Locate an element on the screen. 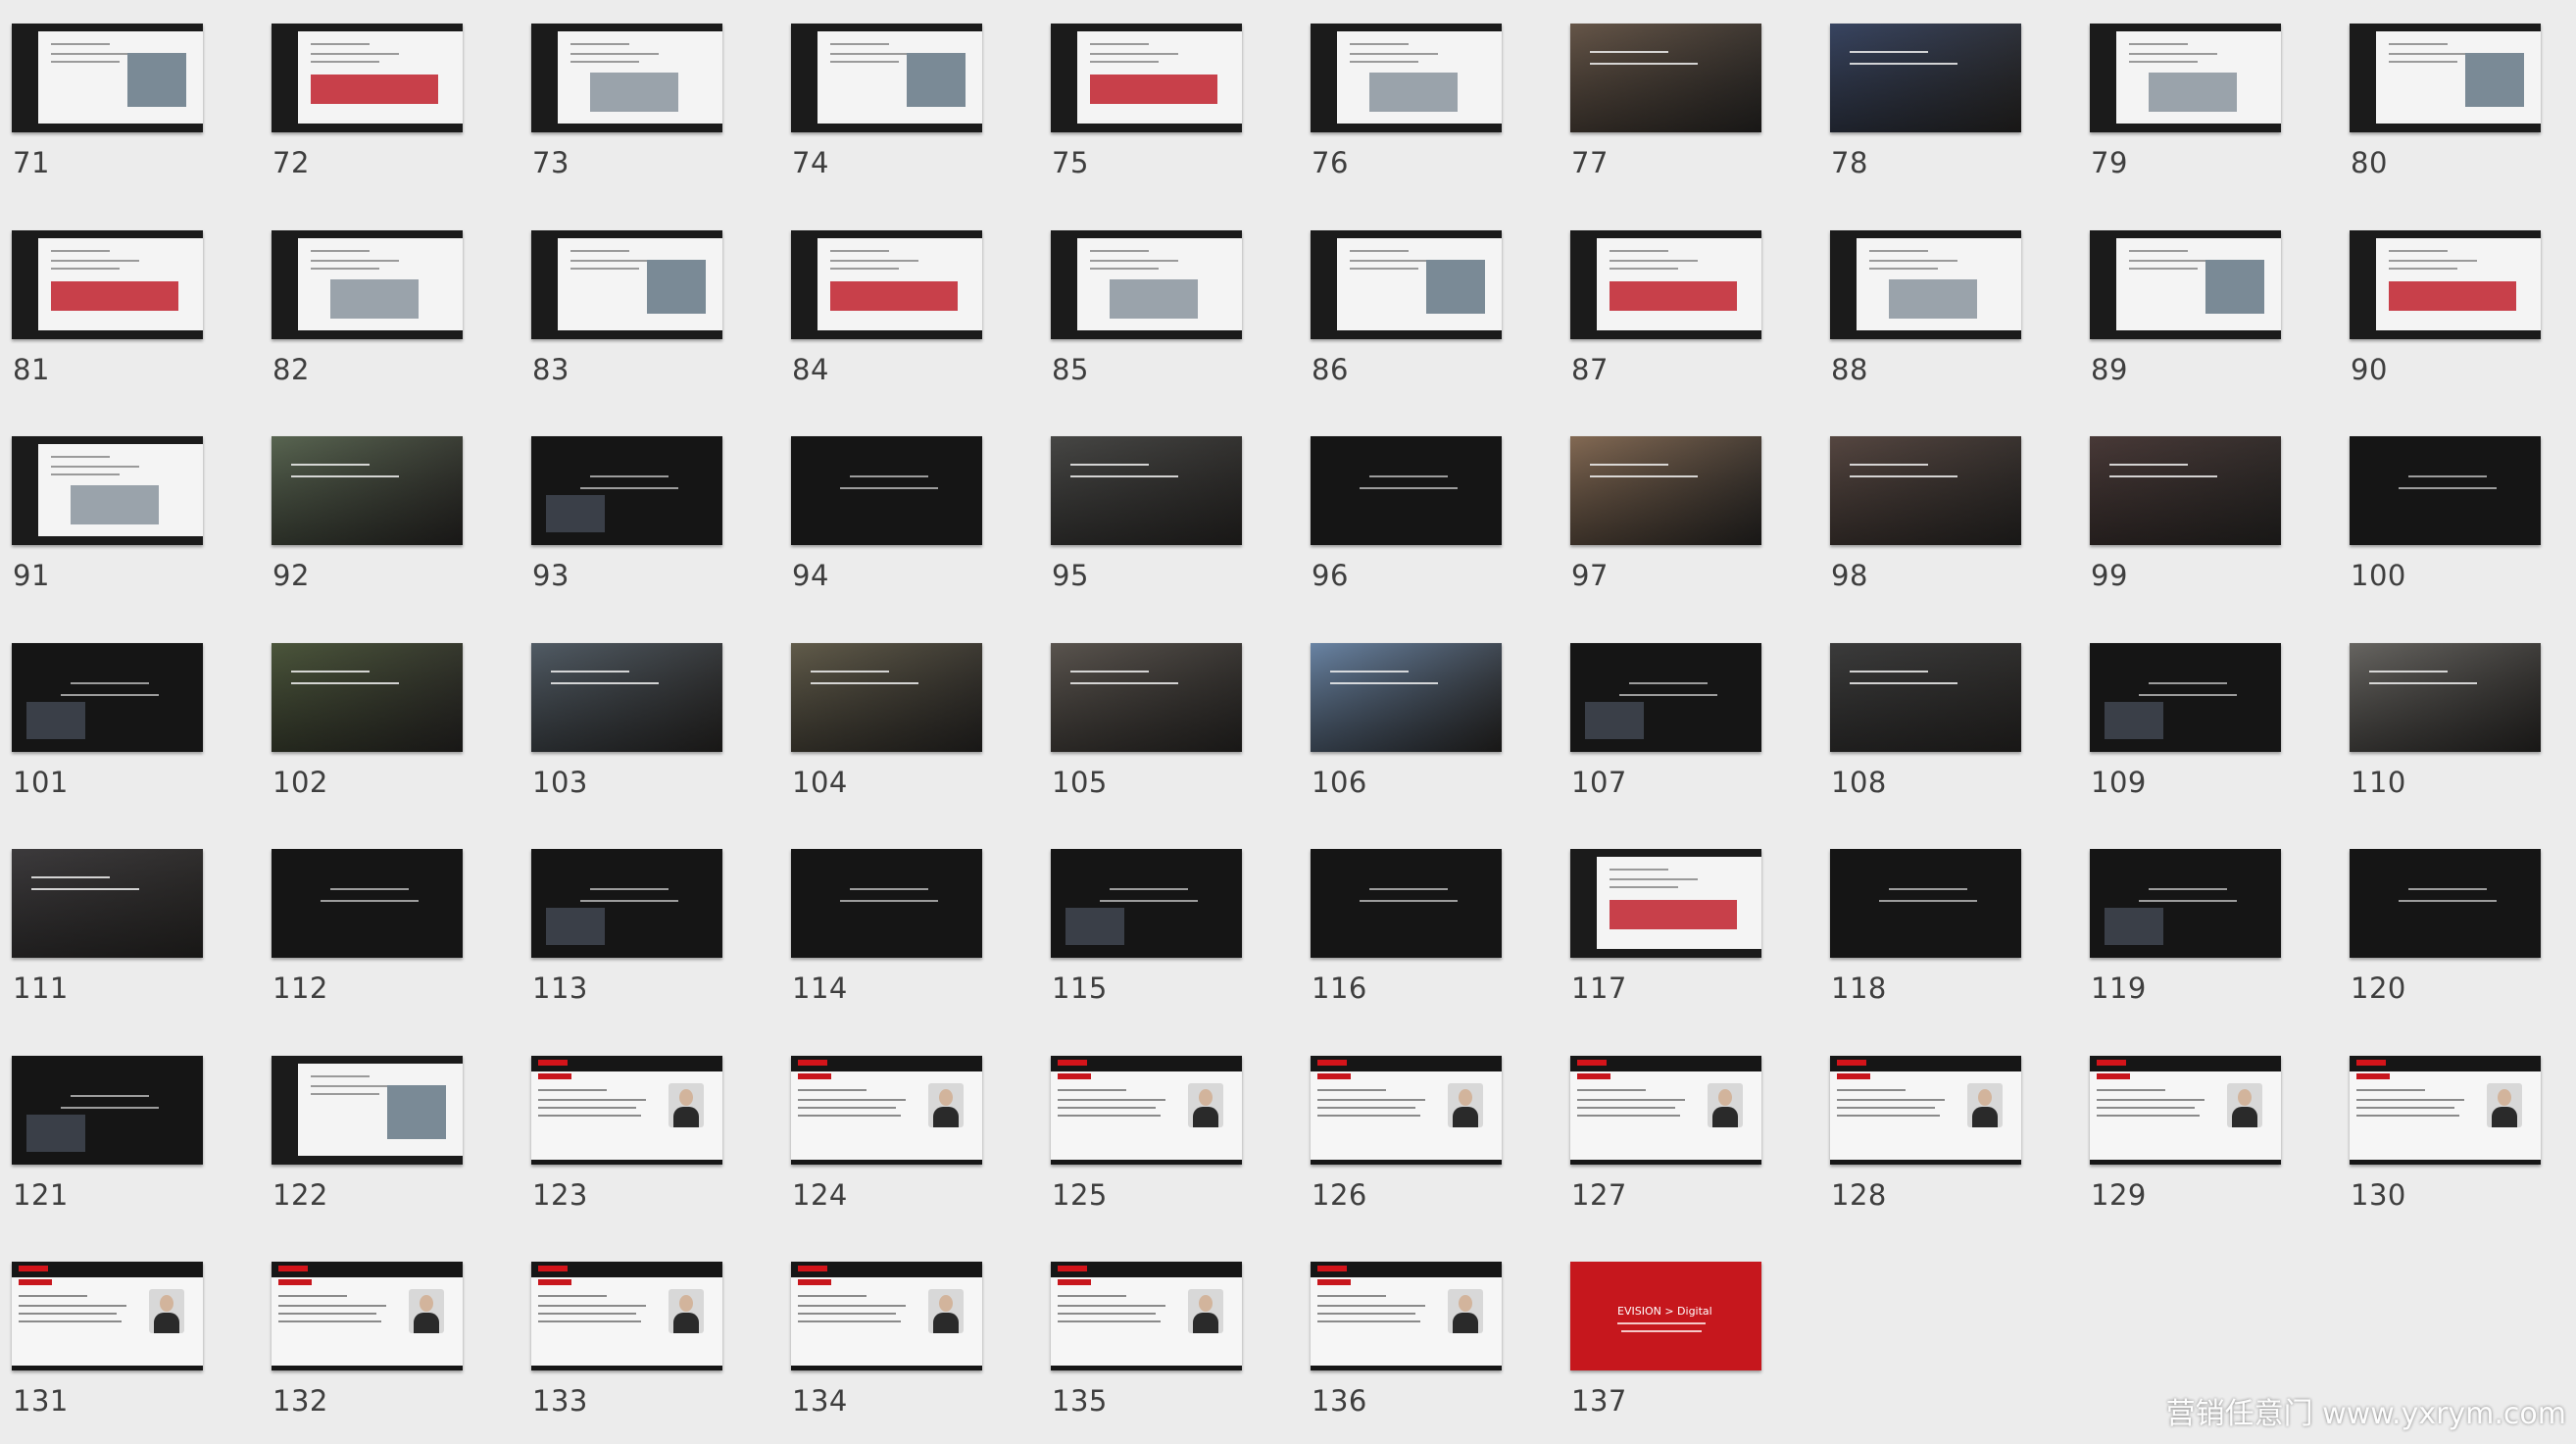 This screenshot has width=2576, height=1444. slide-thumbnail-cell: 101 is located at coordinates (130, 722).